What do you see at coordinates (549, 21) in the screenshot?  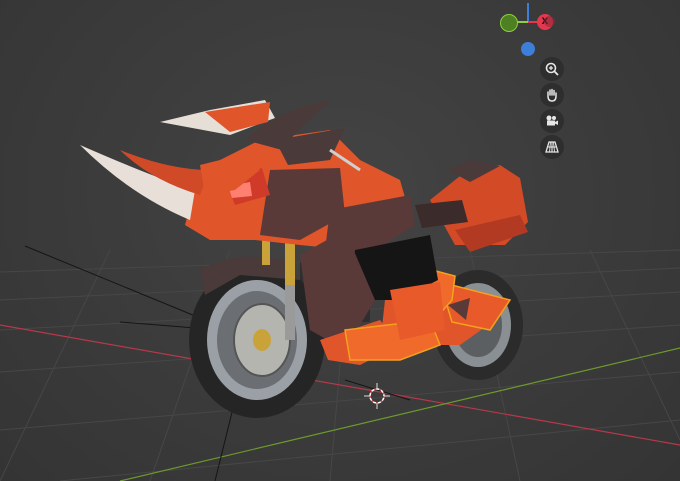 I see `neg-x-axis-ball` at bounding box center [549, 21].